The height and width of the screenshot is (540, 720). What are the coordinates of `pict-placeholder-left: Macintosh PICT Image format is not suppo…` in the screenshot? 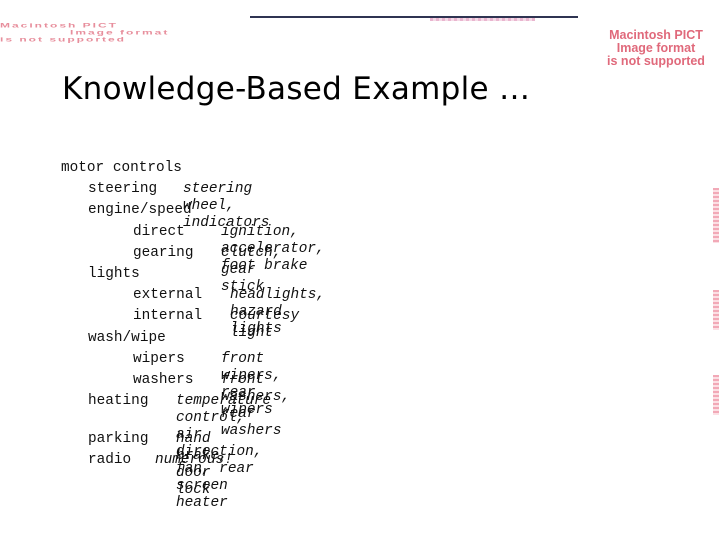 It's located at (125, 32).